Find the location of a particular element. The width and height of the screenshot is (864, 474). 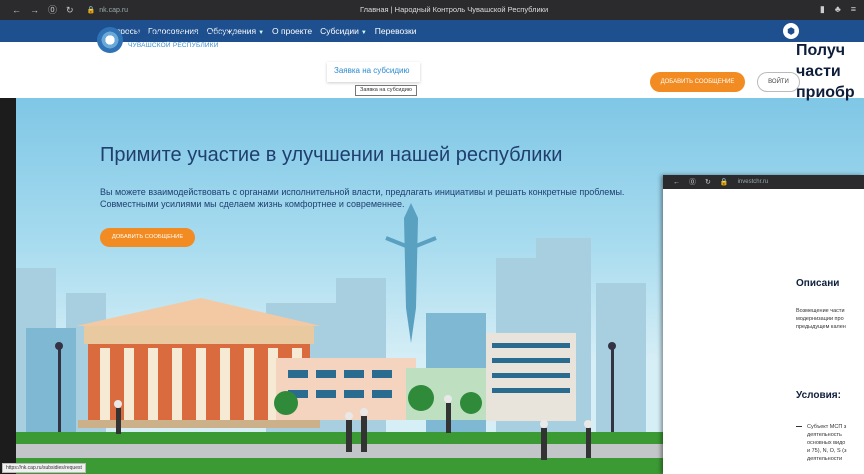

menu-icon: ≡ is located at coordinates (853, 9).